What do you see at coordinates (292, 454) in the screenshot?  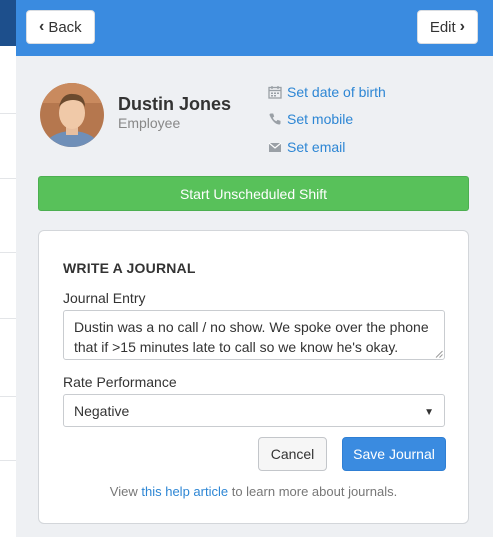 I see `cancel-button: Cancel` at bounding box center [292, 454].